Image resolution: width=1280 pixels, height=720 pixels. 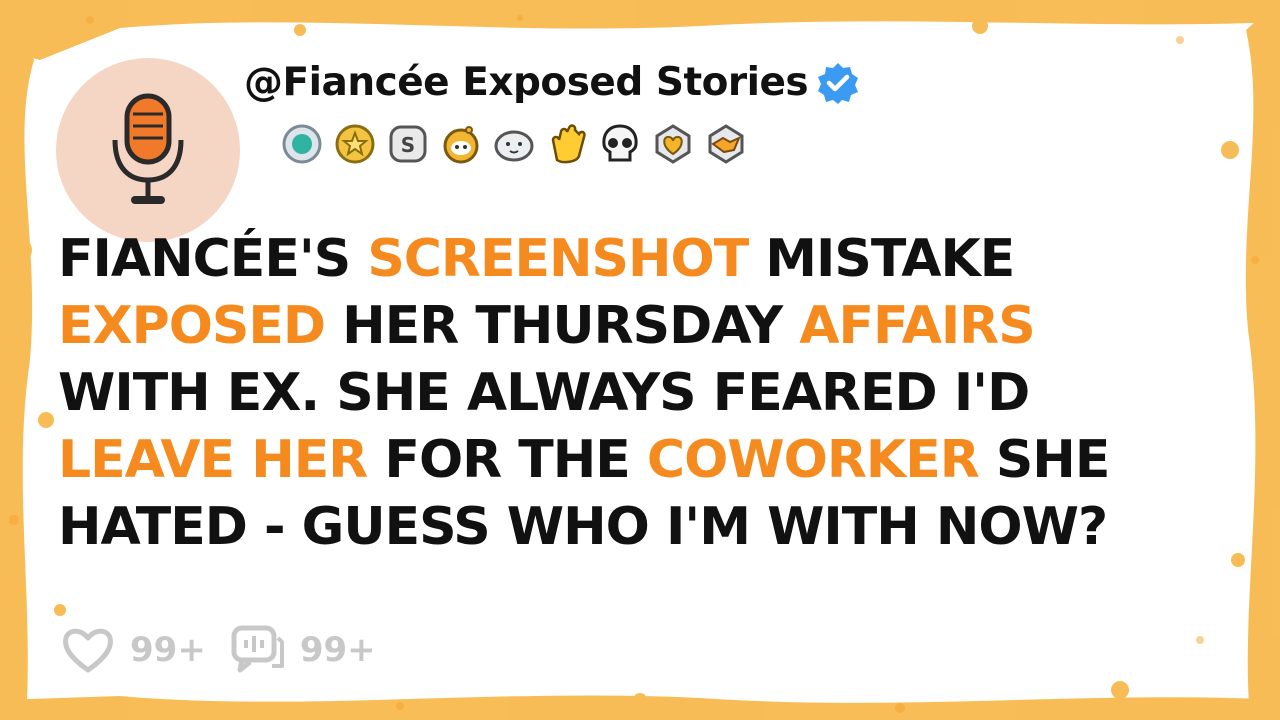 What do you see at coordinates (302, 144) in the screenshot?
I see `medal-icon` at bounding box center [302, 144].